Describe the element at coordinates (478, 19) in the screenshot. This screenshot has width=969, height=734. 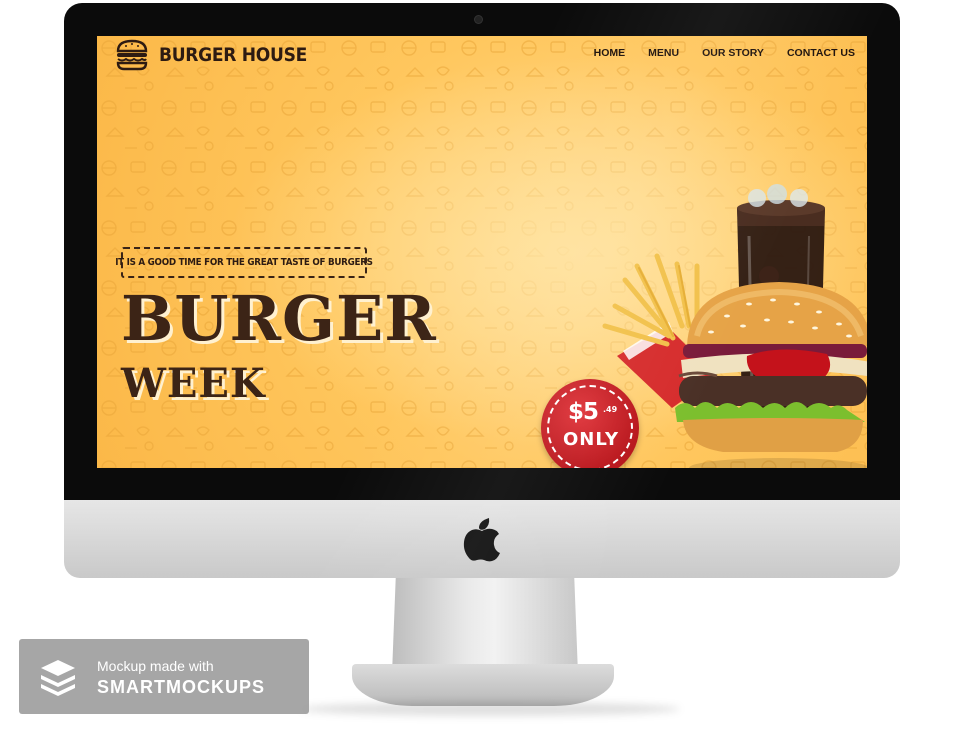
I see `camera-icon` at that location.